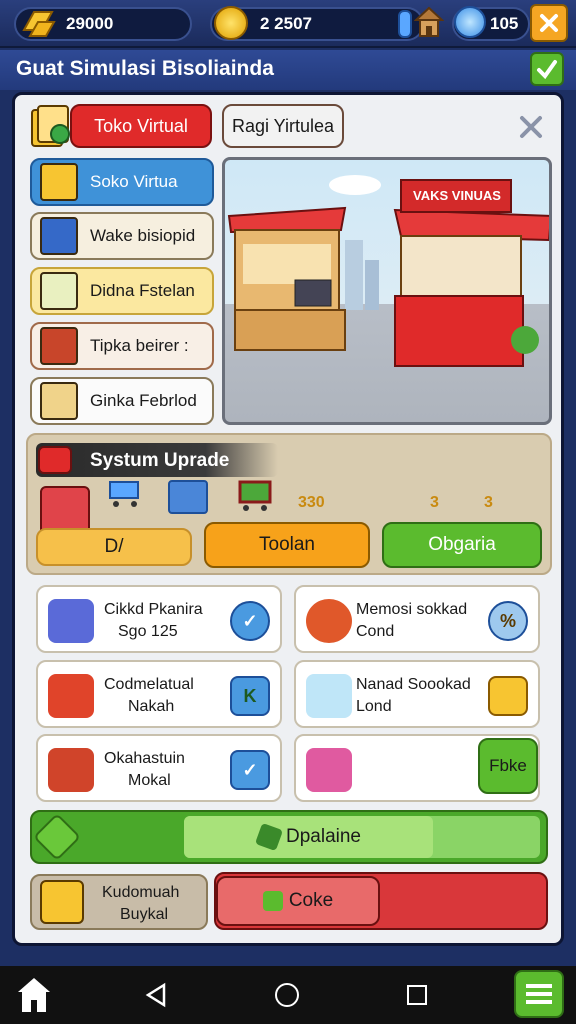  Describe the element at coordinates (329, 621) in the screenshot. I see `helmet-icon` at that location.